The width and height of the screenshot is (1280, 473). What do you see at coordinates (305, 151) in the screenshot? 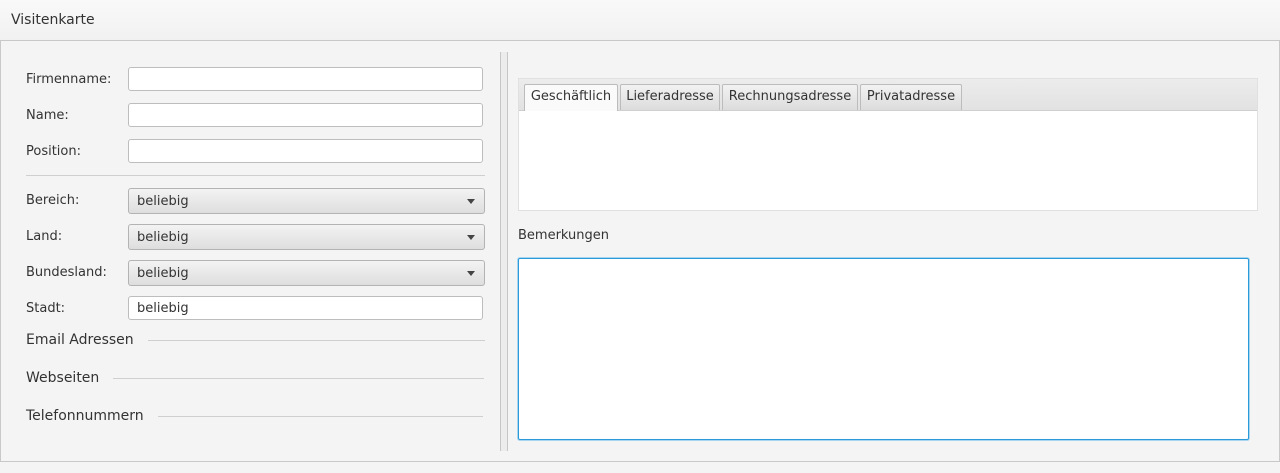
I see `position-input` at bounding box center [305, 151].